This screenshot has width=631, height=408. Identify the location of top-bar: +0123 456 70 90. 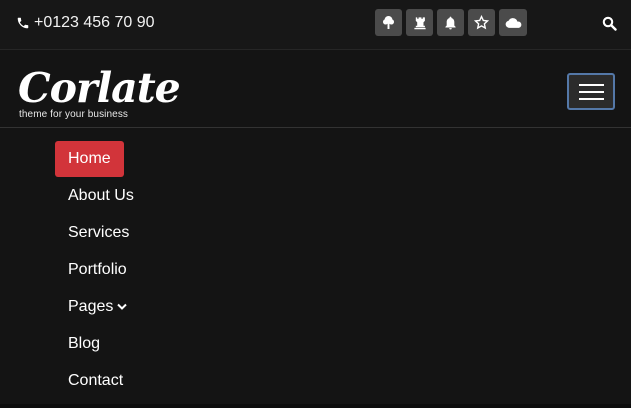
(315, 25).